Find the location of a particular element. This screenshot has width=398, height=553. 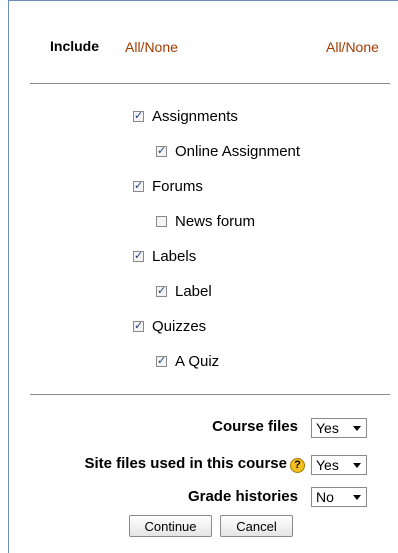

course-files-value: Yes is located at coordinates (327, 428).